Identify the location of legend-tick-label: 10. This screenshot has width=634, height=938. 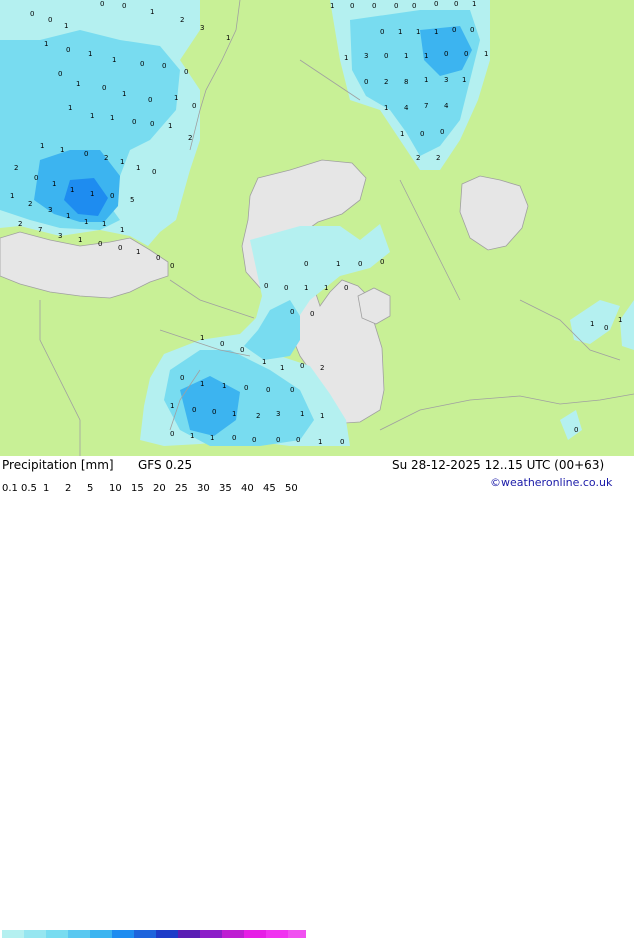
(115, 488).